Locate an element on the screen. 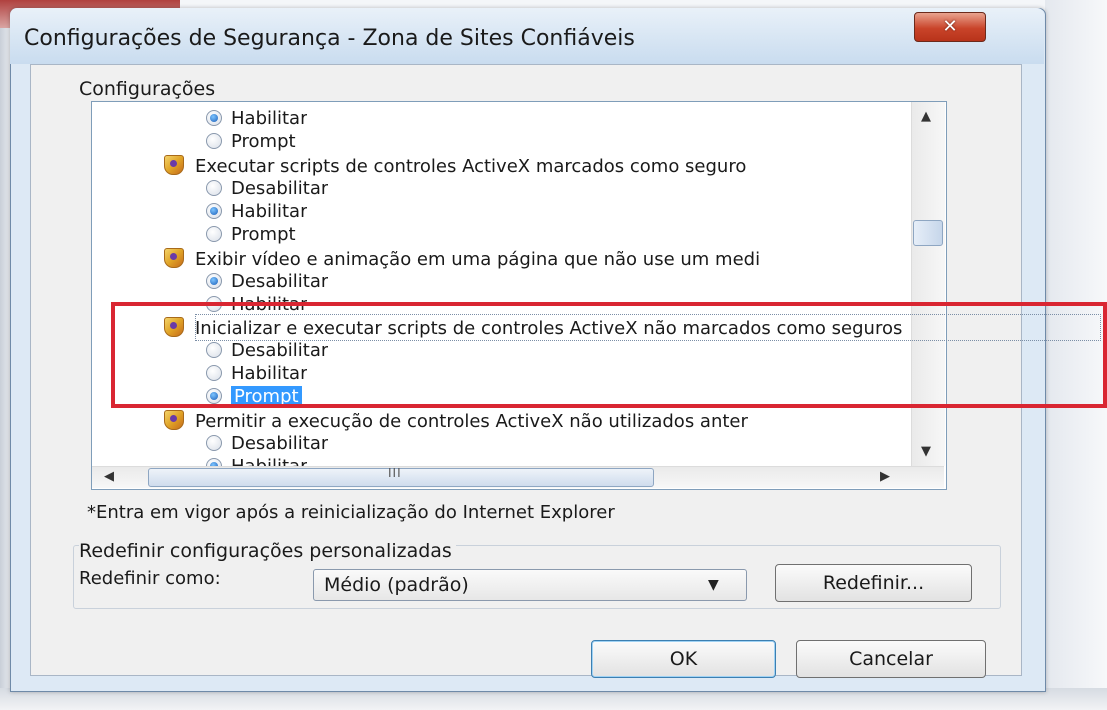 This screenshot has width=1107, height=710. security-level-value: Médio (padrão) is located at coordinates (396, 585).